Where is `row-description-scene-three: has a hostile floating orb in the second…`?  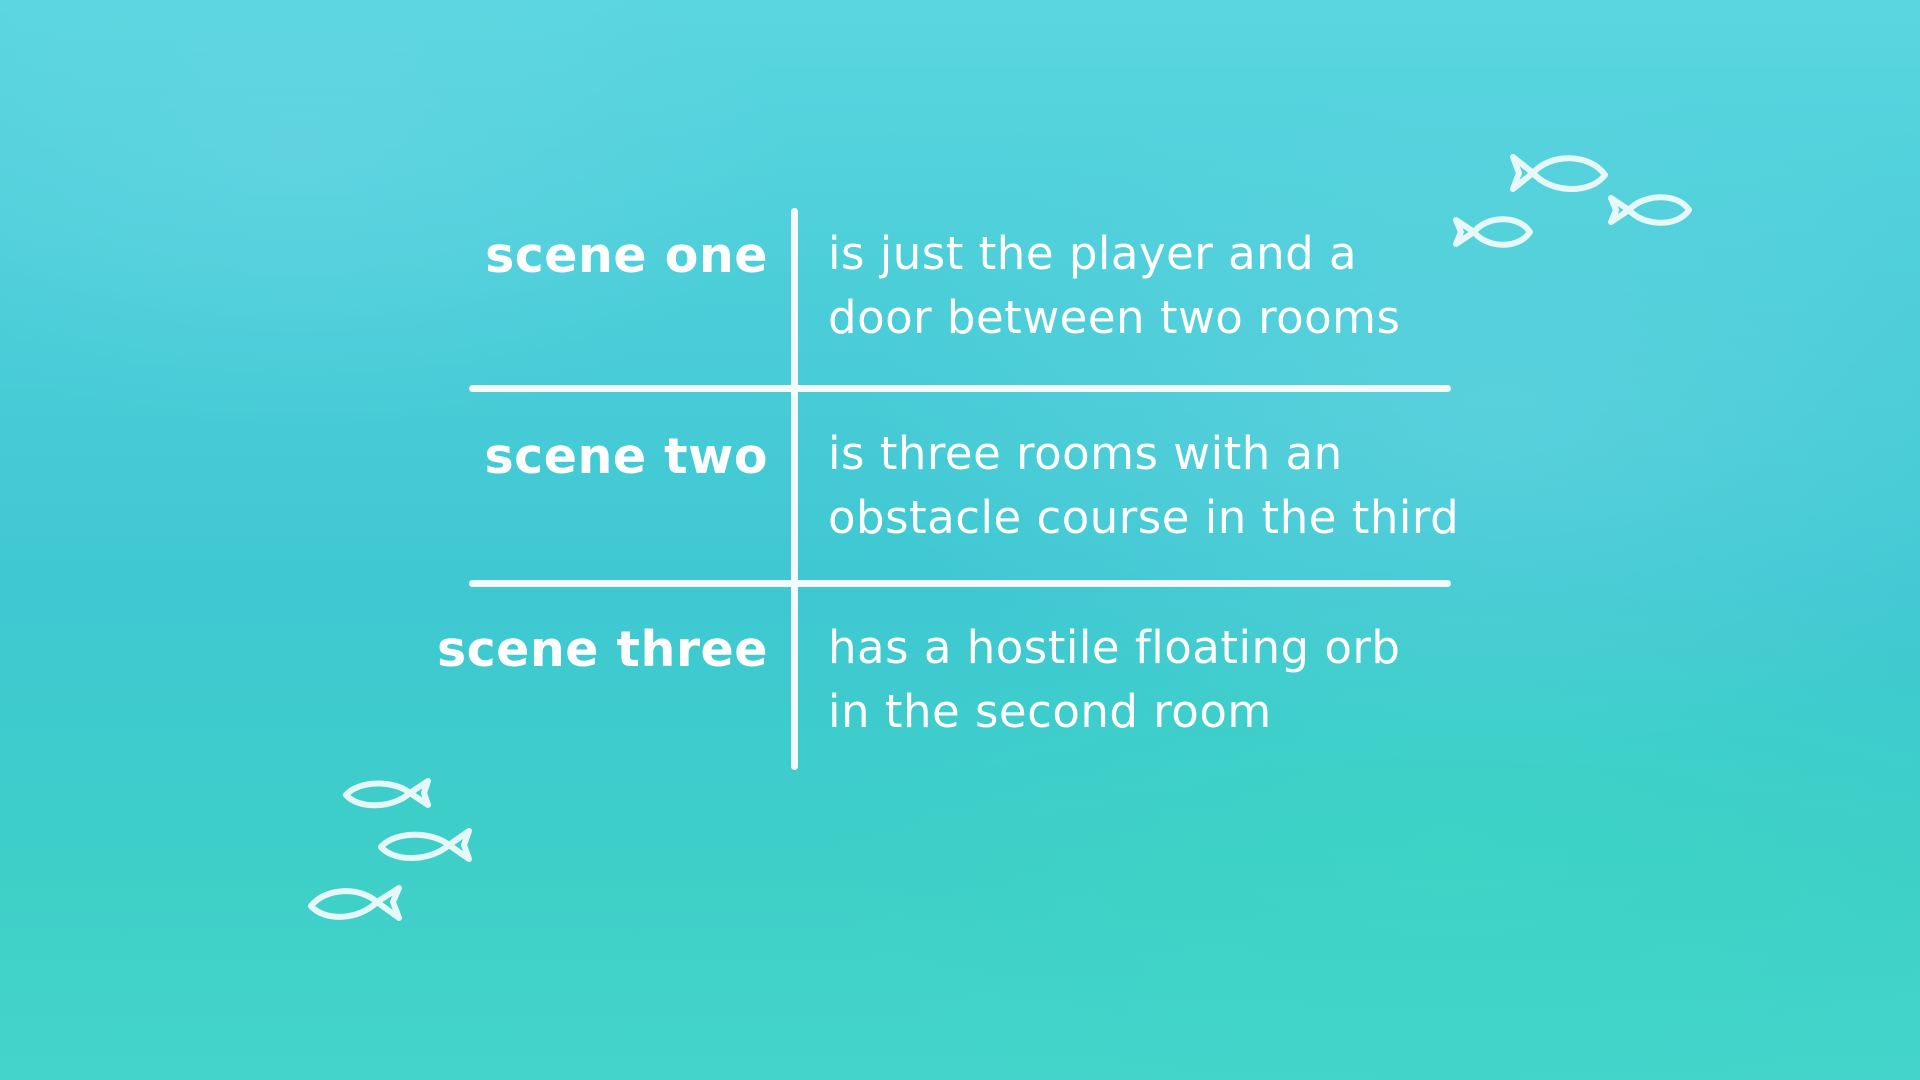 row-description-scene-three: has a hostile floating orb in the second… is located at coordinates (1114, 680).